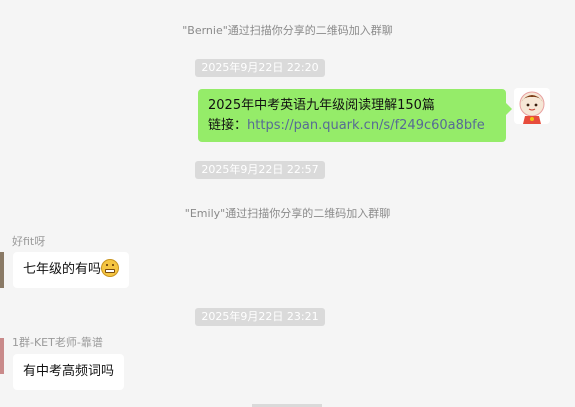 This screenshot has width=575, height=407. I want to click on sender-name: 好fit呀, so click(29, 241).